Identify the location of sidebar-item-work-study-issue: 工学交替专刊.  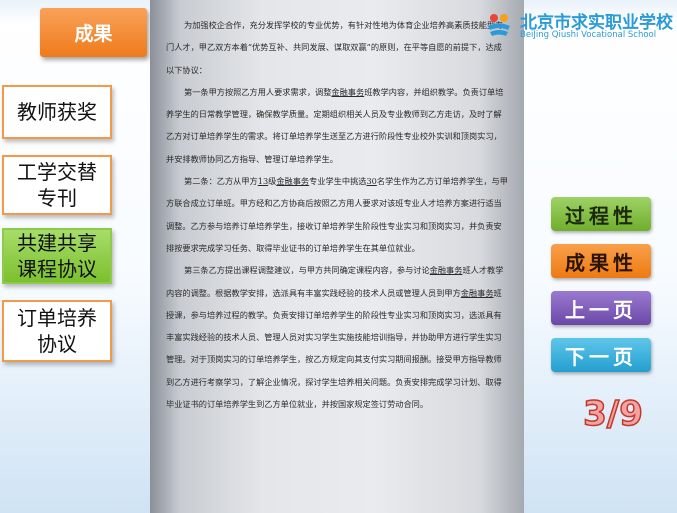
(57, 185).